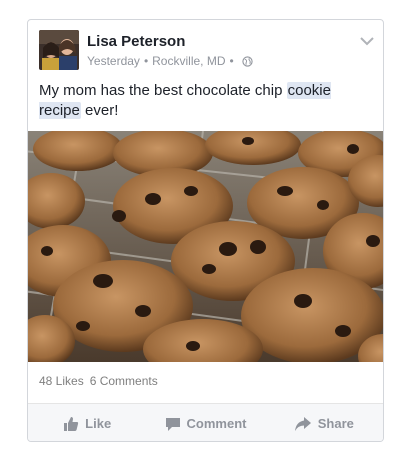 The height and width of the screenshot is (452, 406). Describe the element at coordinates (163, 90) in the screenshot. I see `post-text-start: My mom has the best chocolate chip` at that location.